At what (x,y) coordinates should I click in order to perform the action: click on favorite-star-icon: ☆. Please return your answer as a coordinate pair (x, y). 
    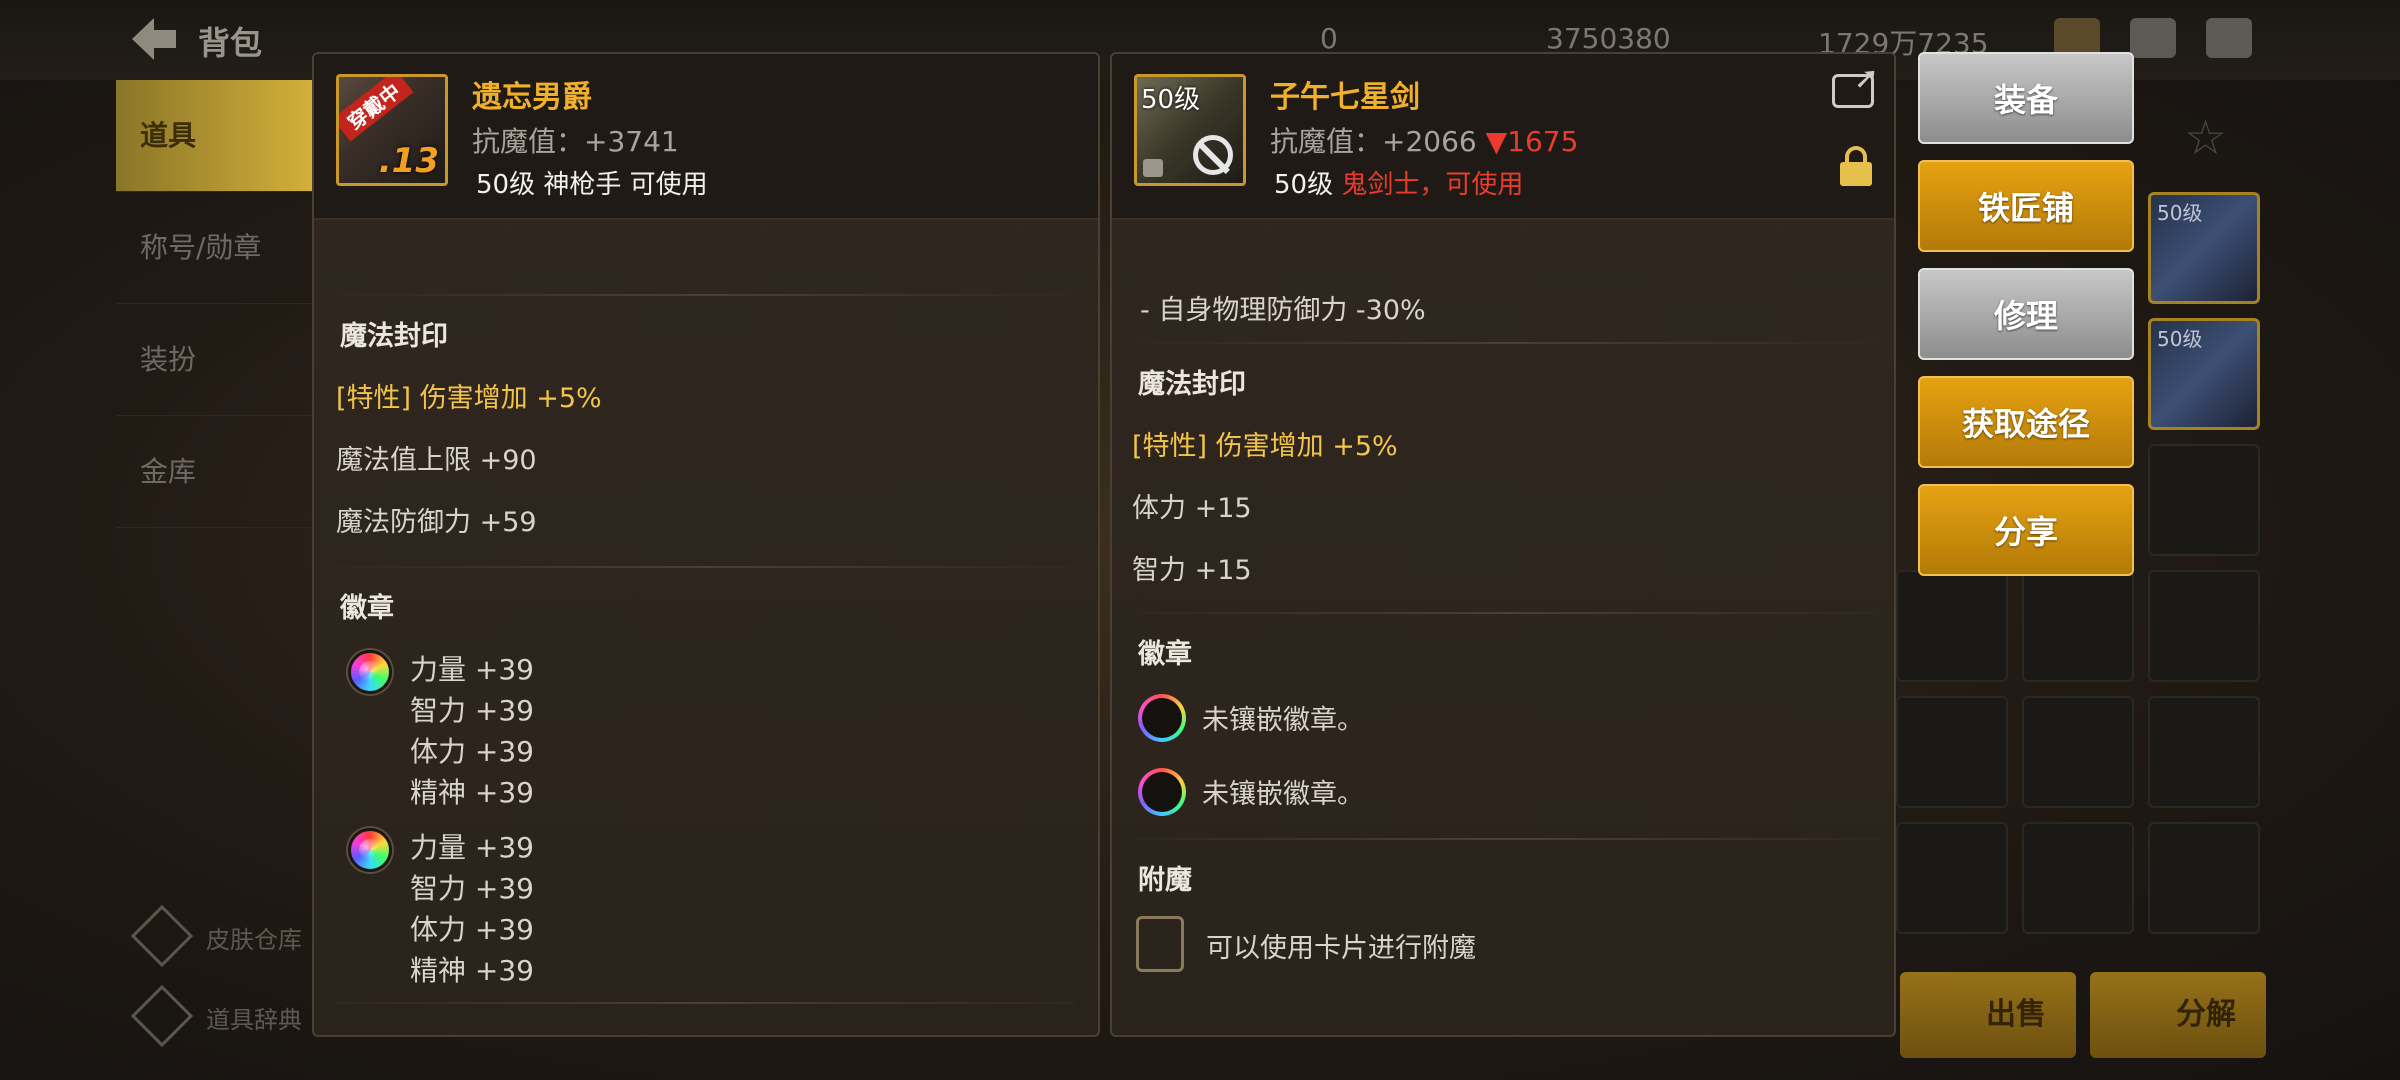
    Looking at the image, I should click on (2205, 138).